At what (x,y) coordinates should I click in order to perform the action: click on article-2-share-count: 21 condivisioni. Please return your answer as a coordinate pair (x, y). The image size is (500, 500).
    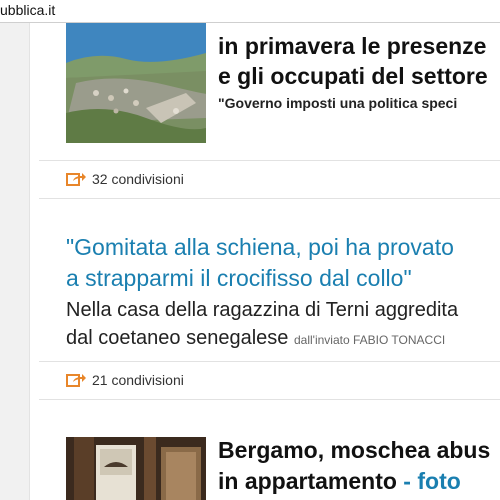
    Looking at the image, I should click on (138, 380).